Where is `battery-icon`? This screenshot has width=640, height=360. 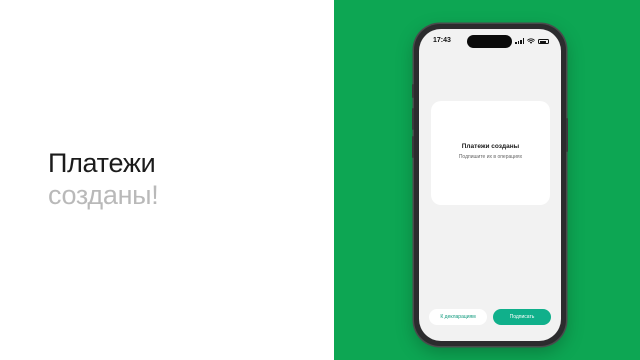
battery-icon is located at coordinates (543, 41).